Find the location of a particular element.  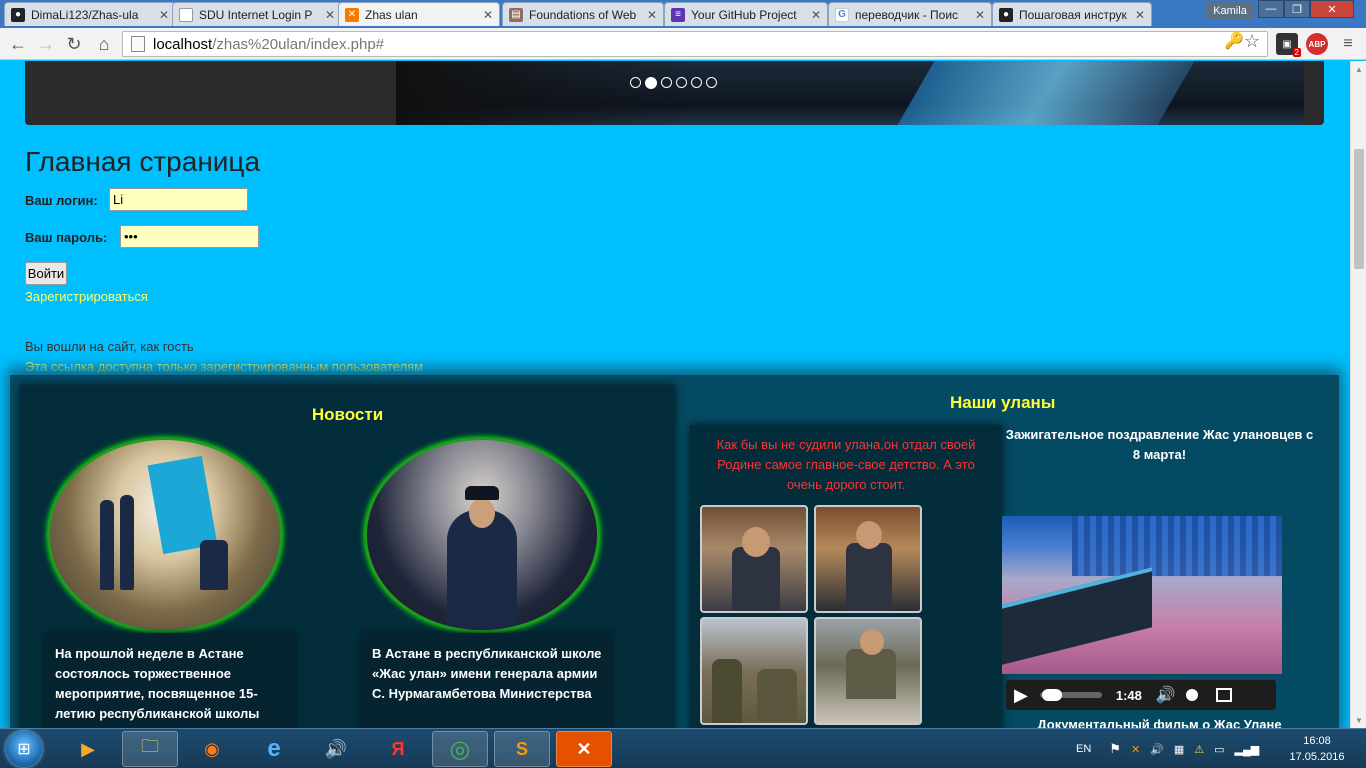

volume-knob is located at coordinates (1191, 695).